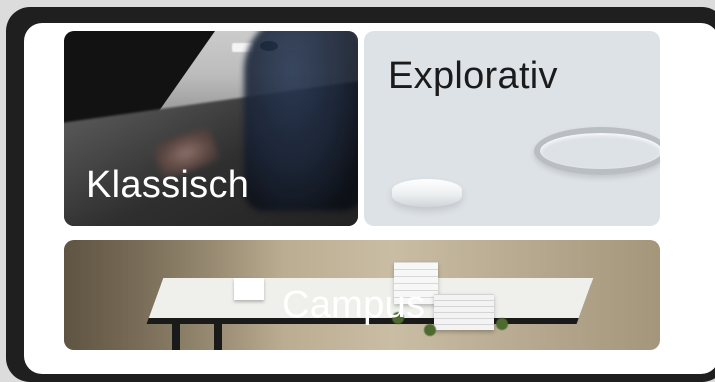  Describe the element at coordinates (168, 185) in the screenshot. I see `card-label-klassisch: Klassisch` at that location.